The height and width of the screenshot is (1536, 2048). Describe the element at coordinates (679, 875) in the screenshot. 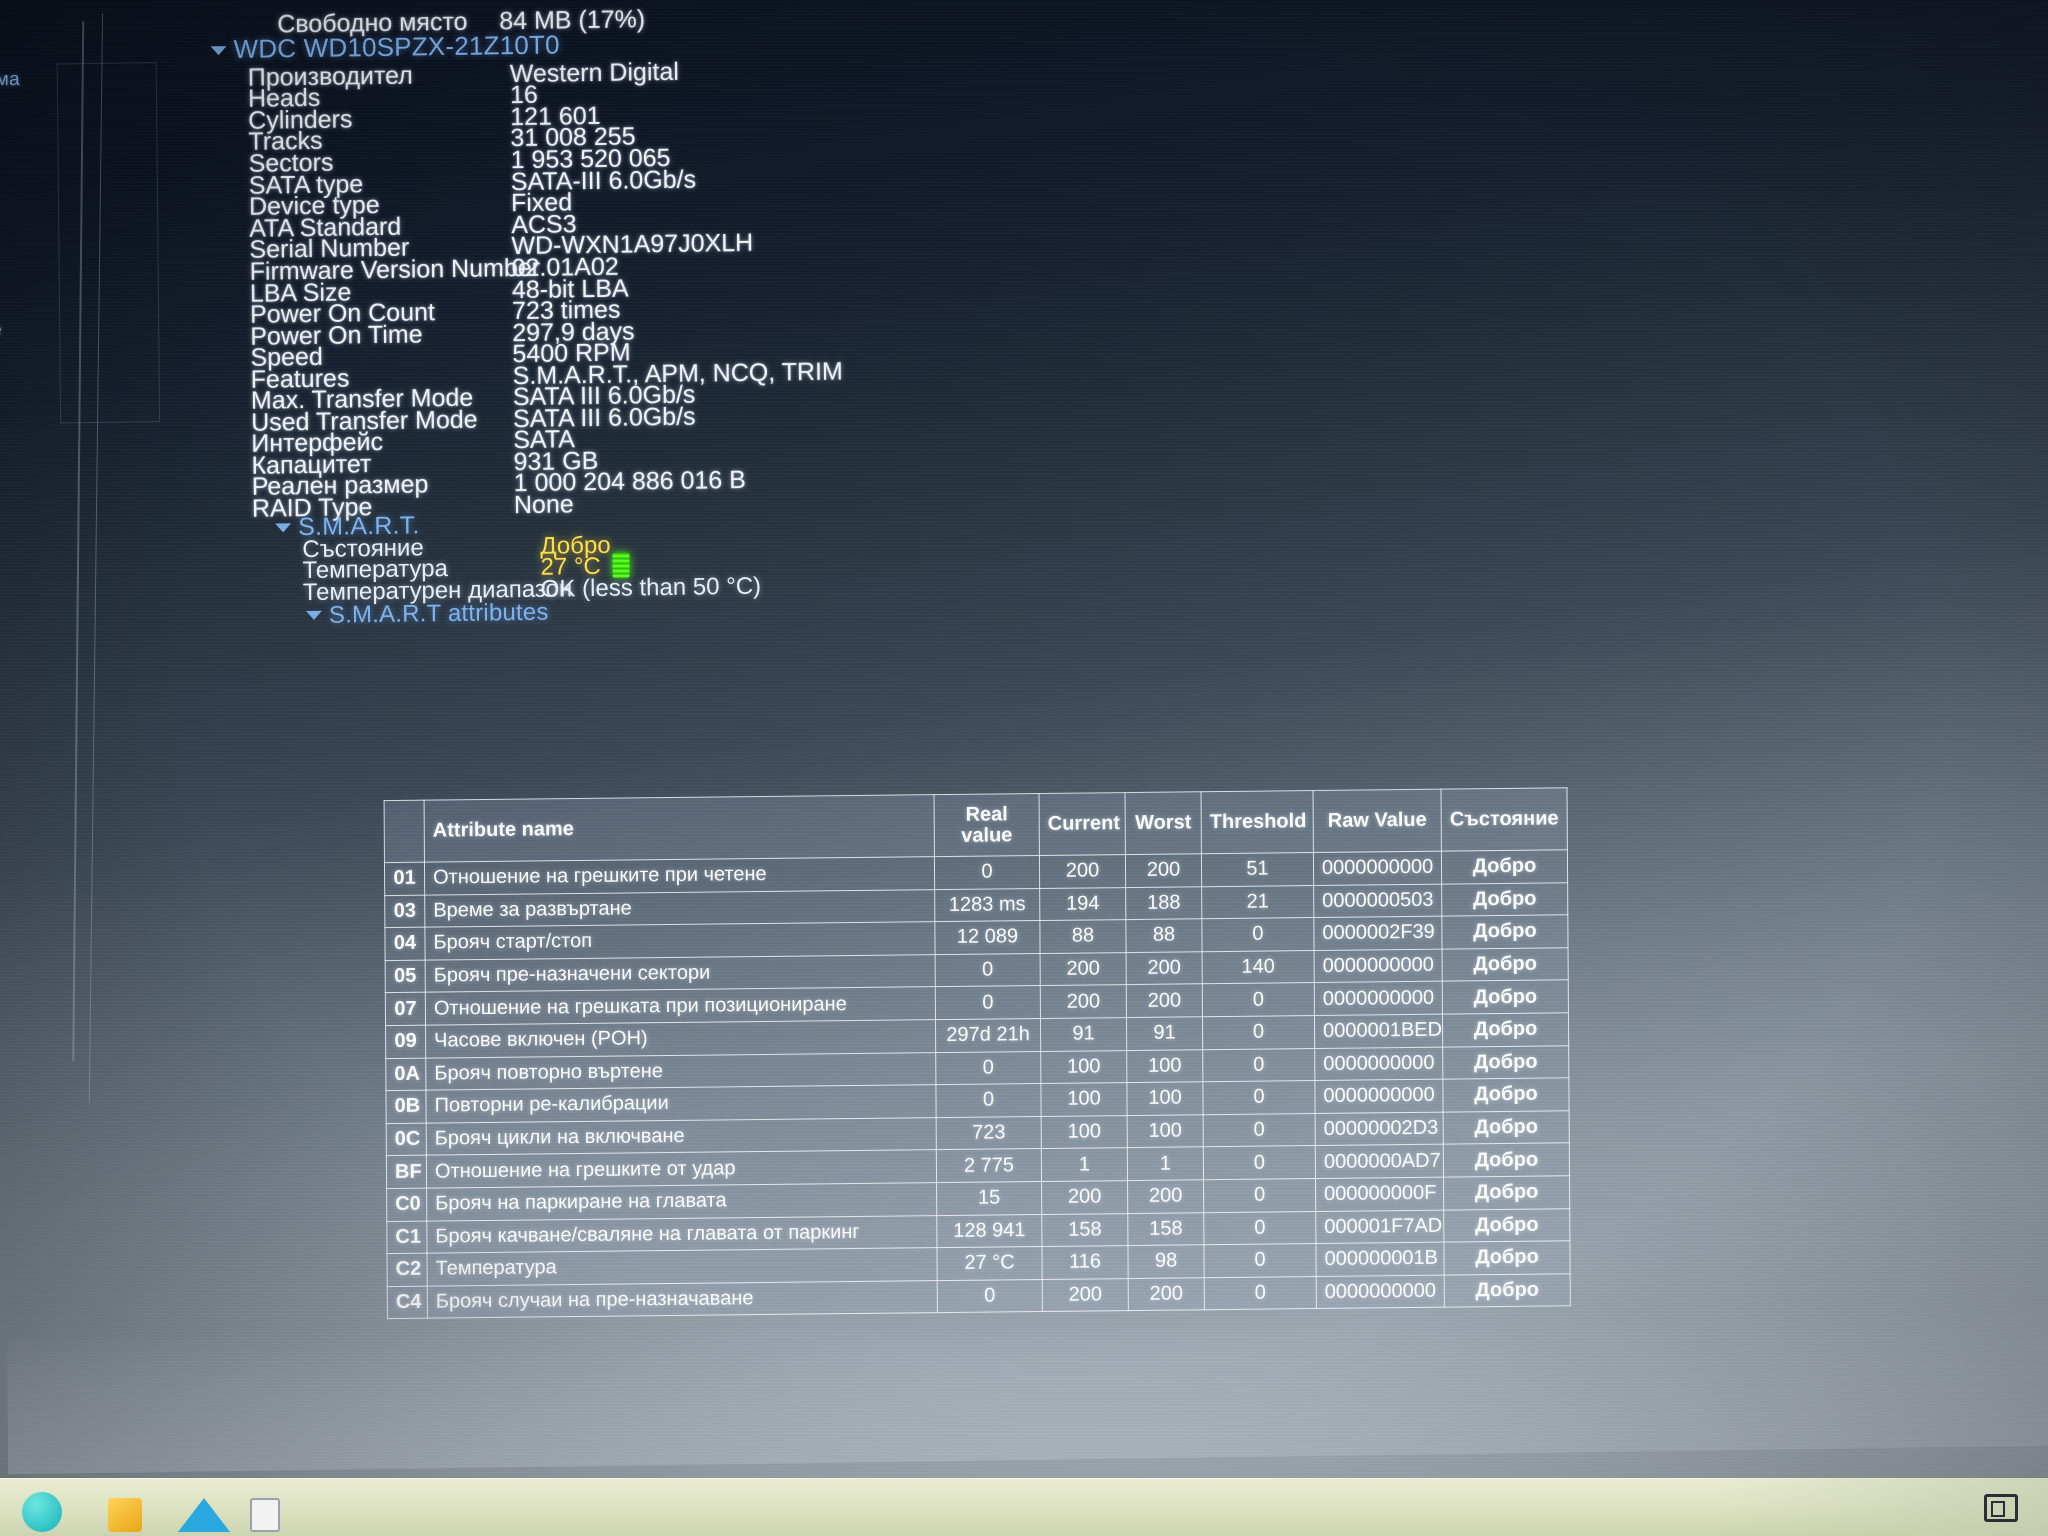

I see `cell-name: Отношение на грешките при четене` at that location.